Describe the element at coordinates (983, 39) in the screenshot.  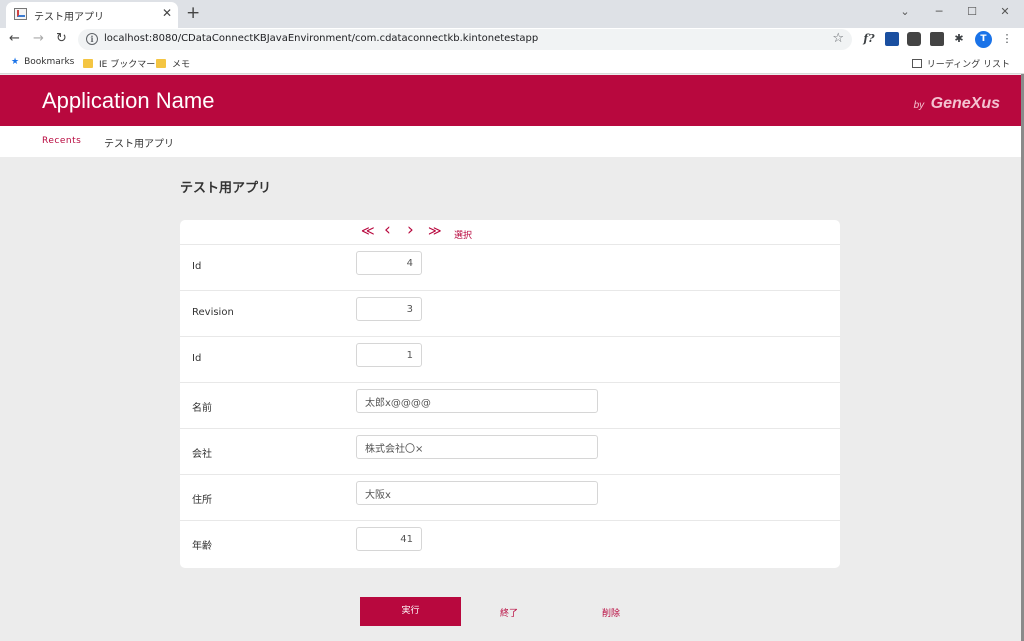
I see `profile-avatar: T` at that location.